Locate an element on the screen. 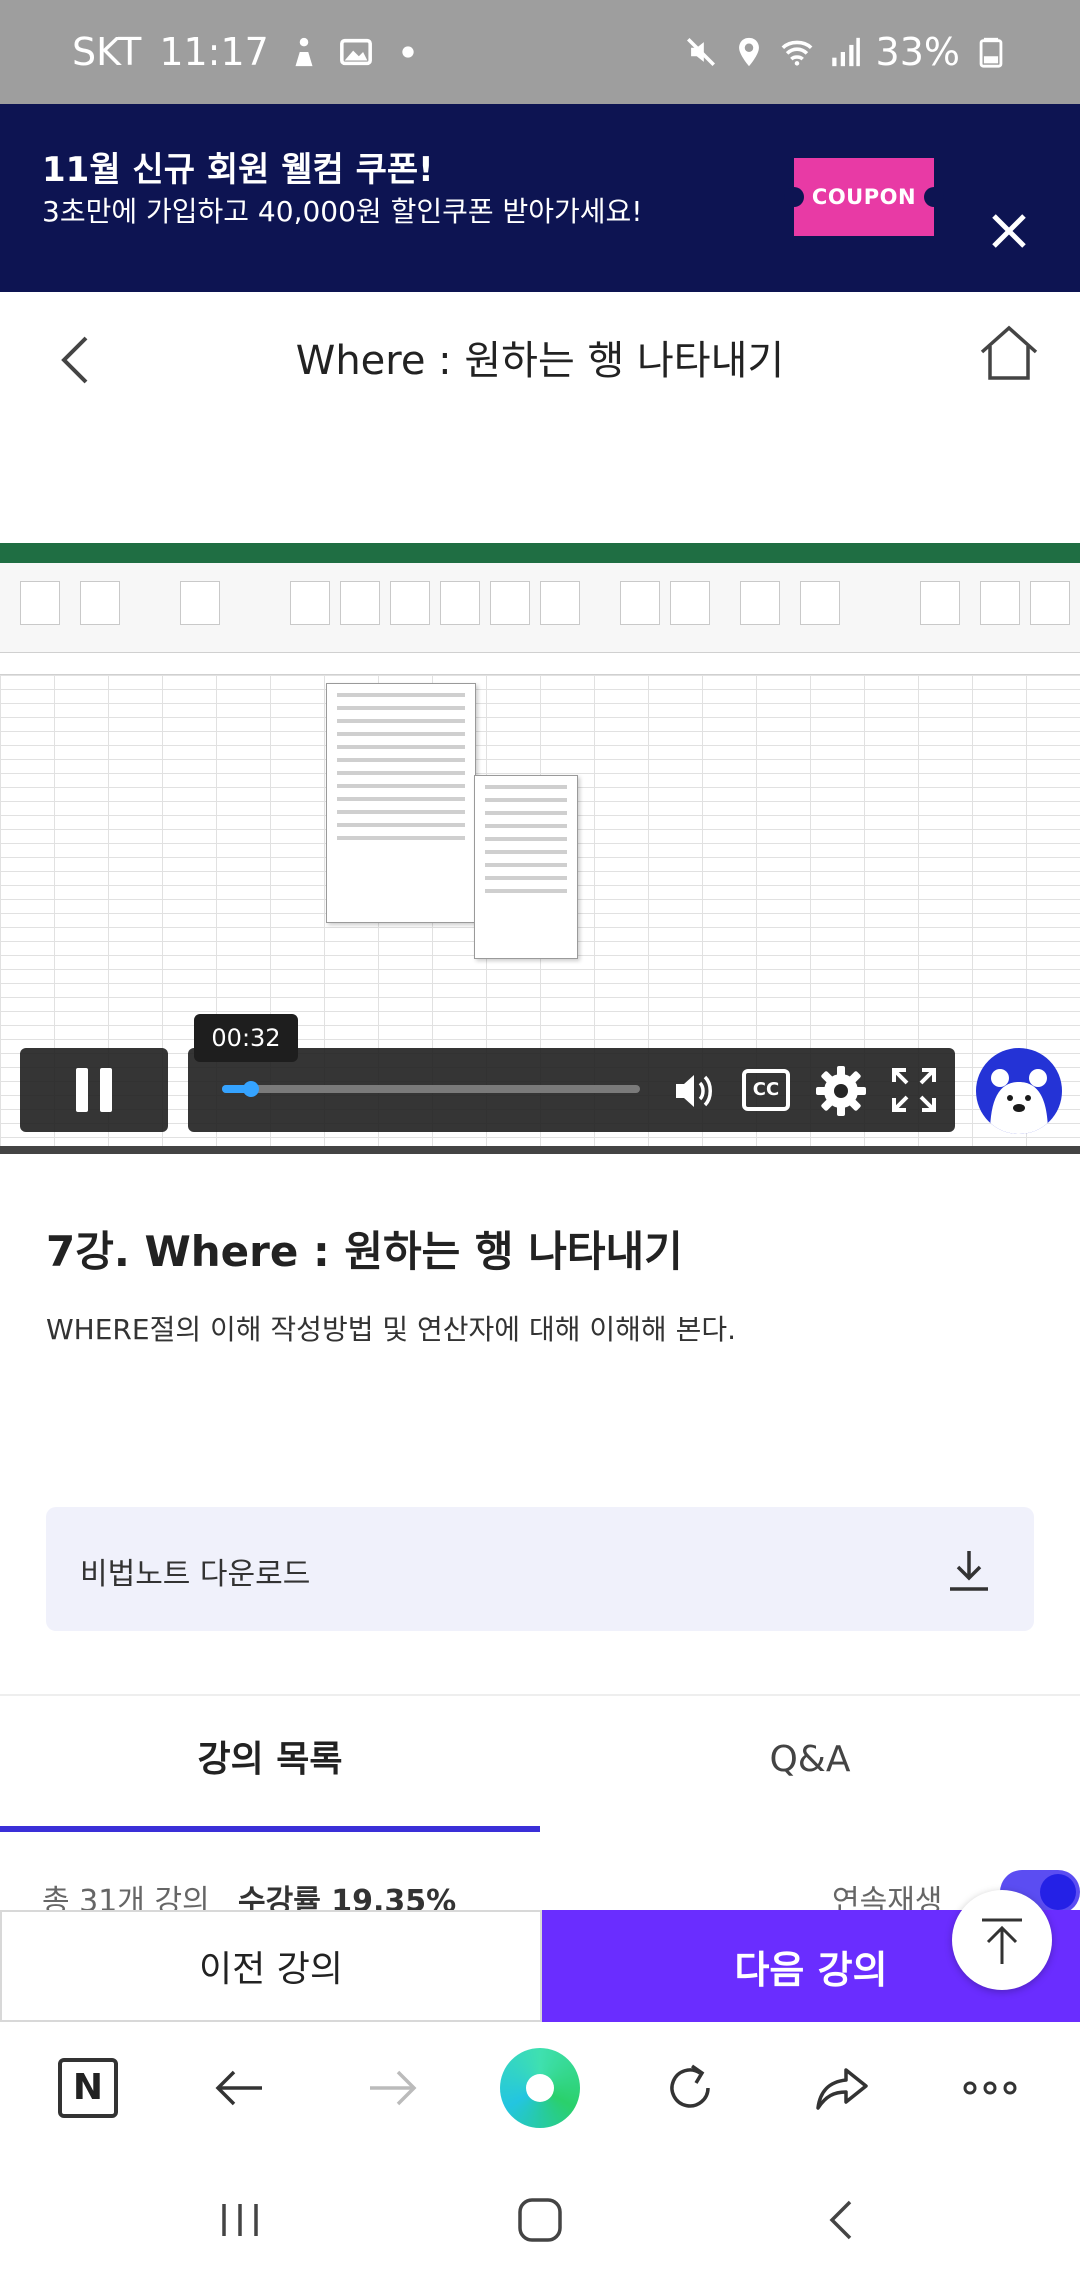 Image resolution: width=1080 pixels, height=2280 pixels. cc-button: CC is located at coordinates (766, 1090).